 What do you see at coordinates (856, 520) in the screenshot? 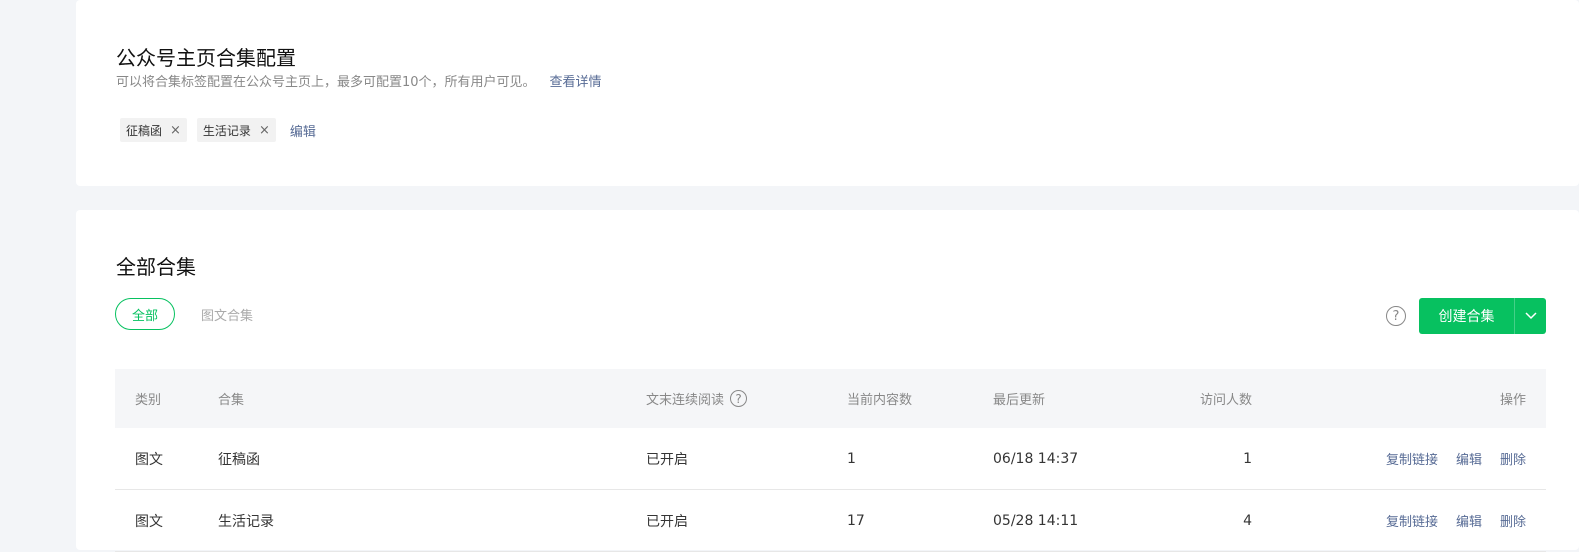
I see `row-count: 17` at bounding box center [856, 520].